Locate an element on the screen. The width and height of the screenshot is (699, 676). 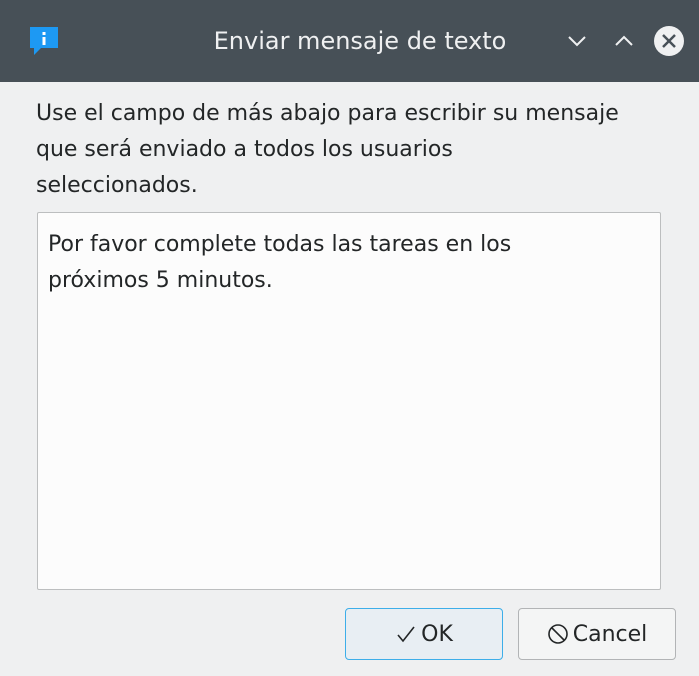
cancel-circle-icon is located at coordinates (557, 634).